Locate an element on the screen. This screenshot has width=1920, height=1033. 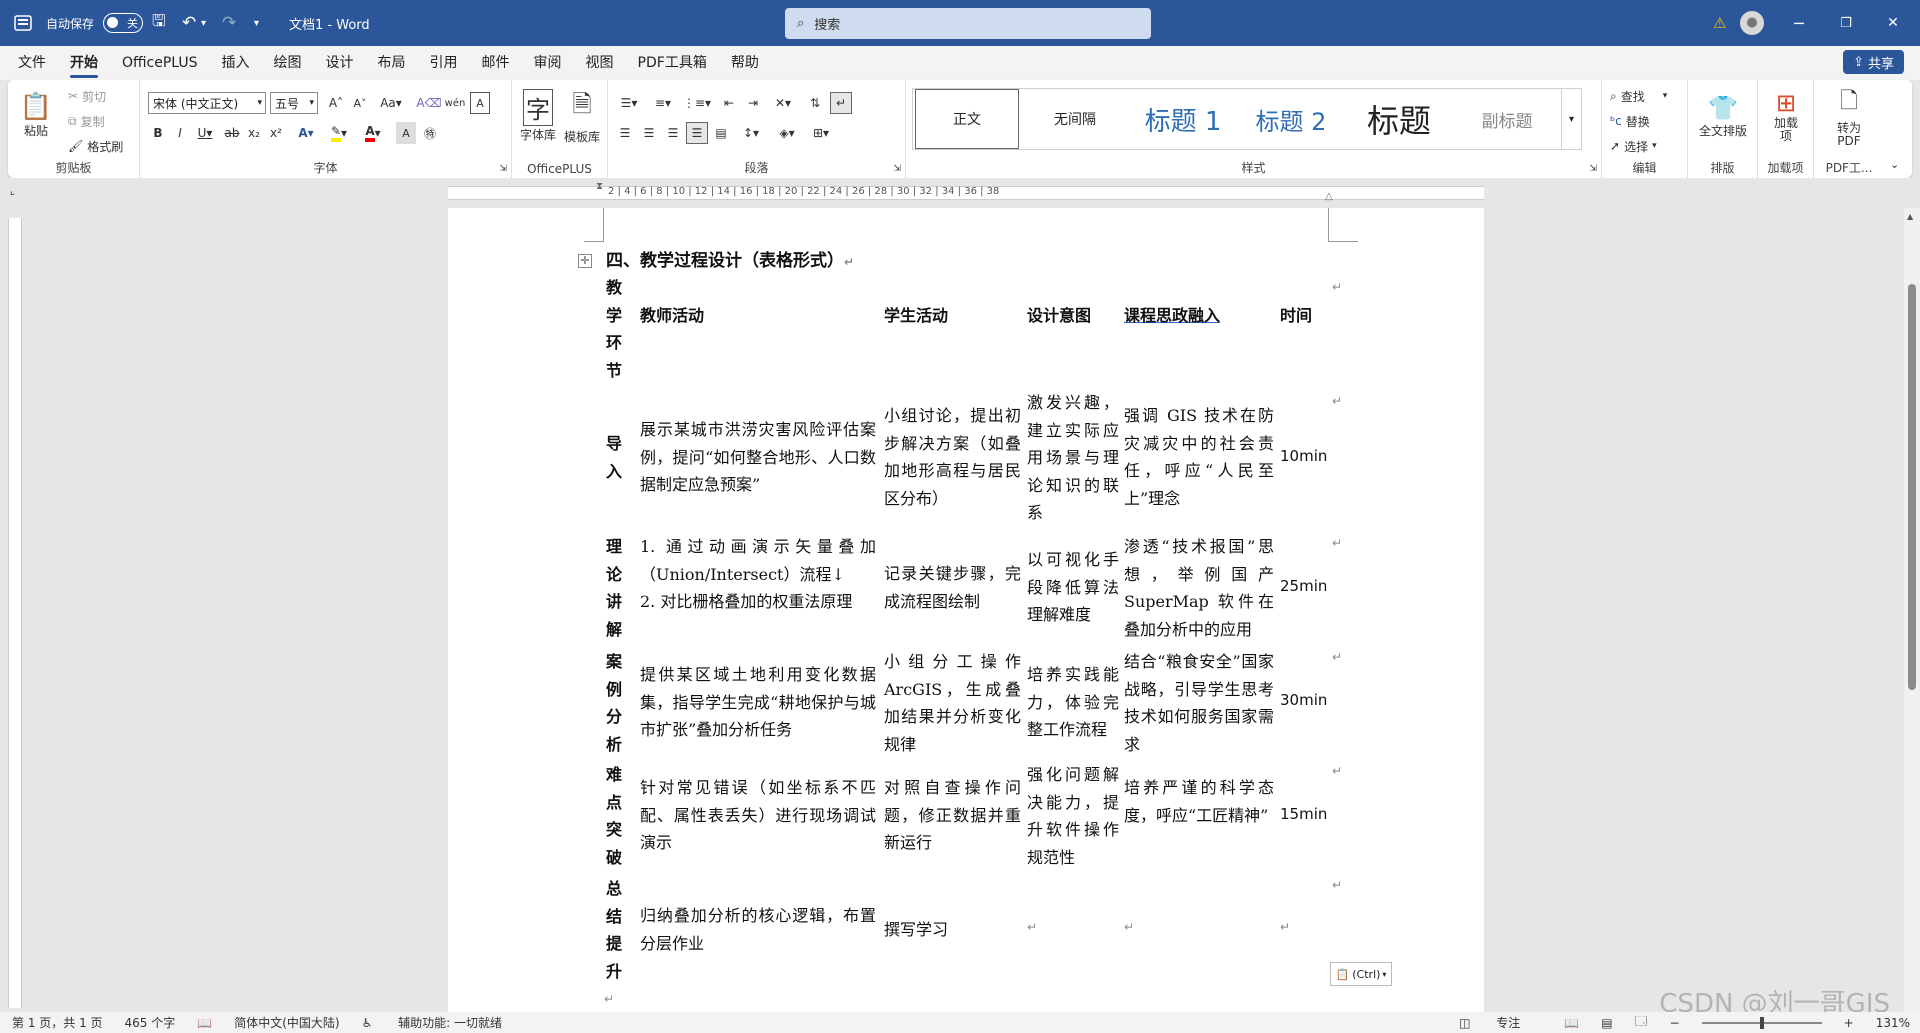
multilevel-list-icon: ⋮≡▾ is located at coordinates (697, 103).